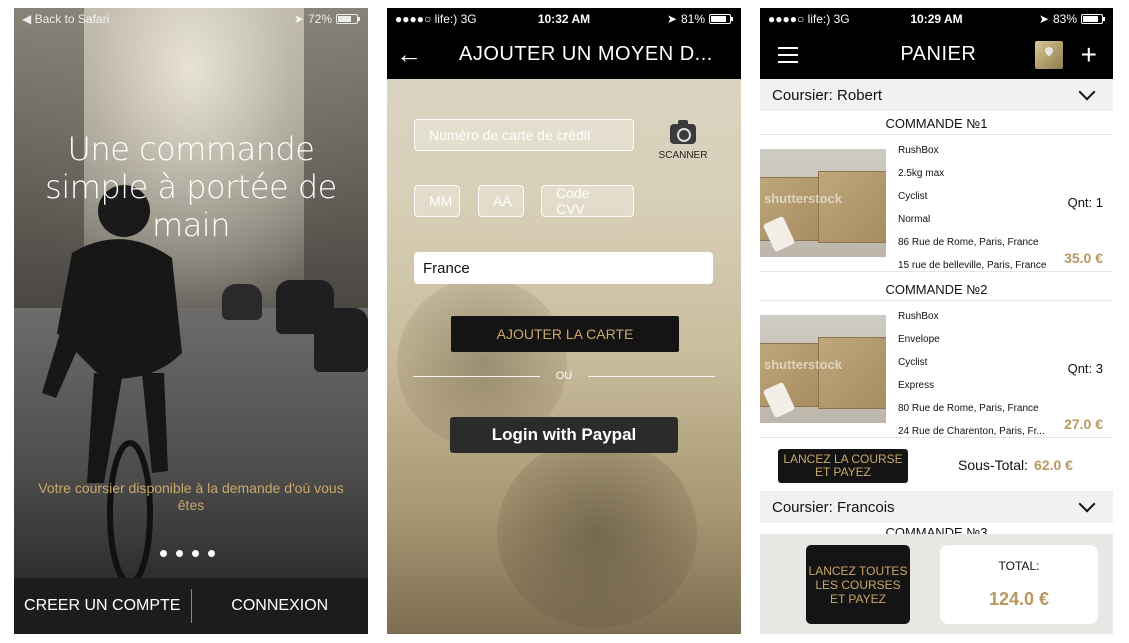  What do you see at coordinates (1048, 54) in the screenshot?
I see `map-icon` at bounding box center [1048, 54].